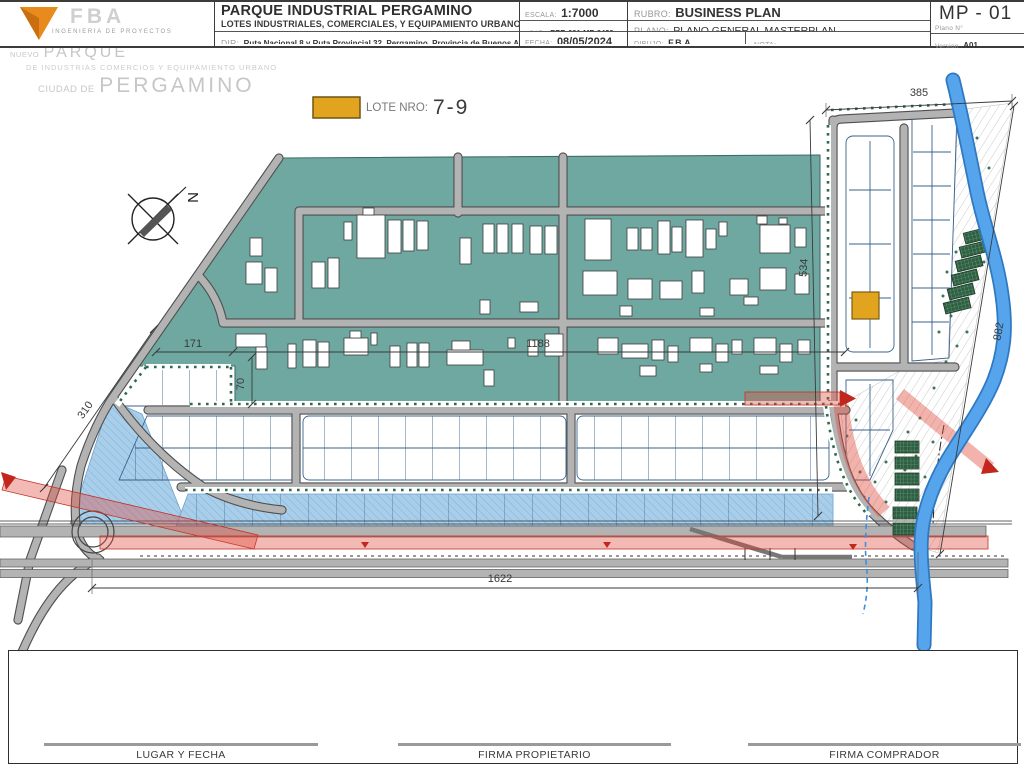 This screenshot has height=768, width=1024. Describe the element at coordinates (538, 344) in the screenshot. I see `dim-1188: 1188` at that location.